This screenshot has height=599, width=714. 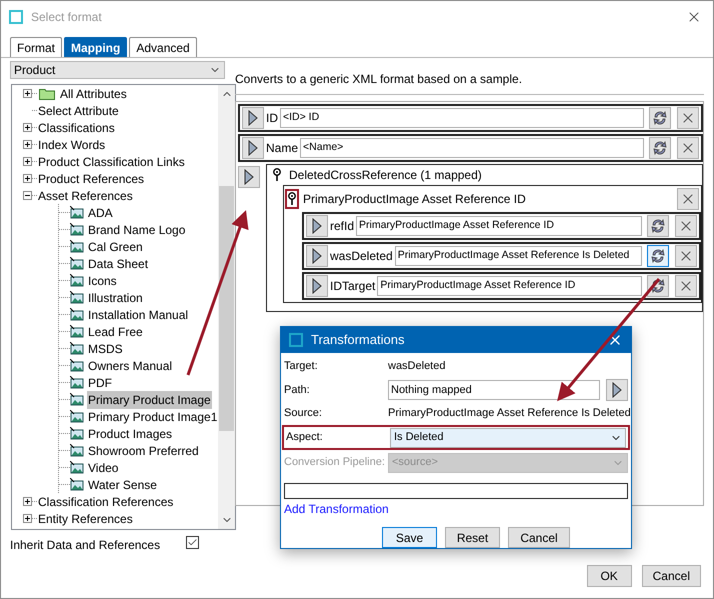 I want to click on tree-item: PDF, so click(x=100, y=383).